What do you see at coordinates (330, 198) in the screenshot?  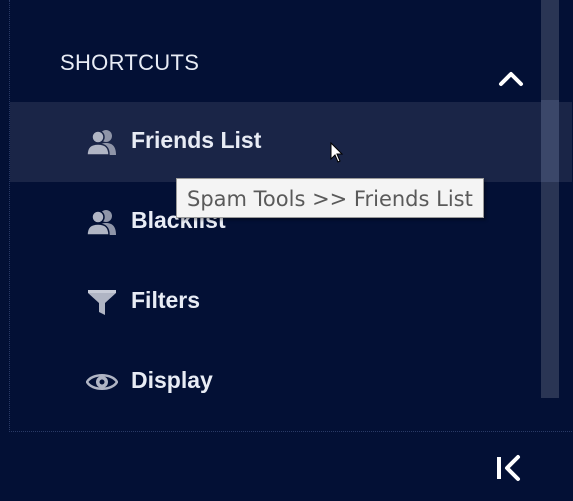 I see `tooltip: Spam Tools >> Friends List` at bounding box center [330, 198].